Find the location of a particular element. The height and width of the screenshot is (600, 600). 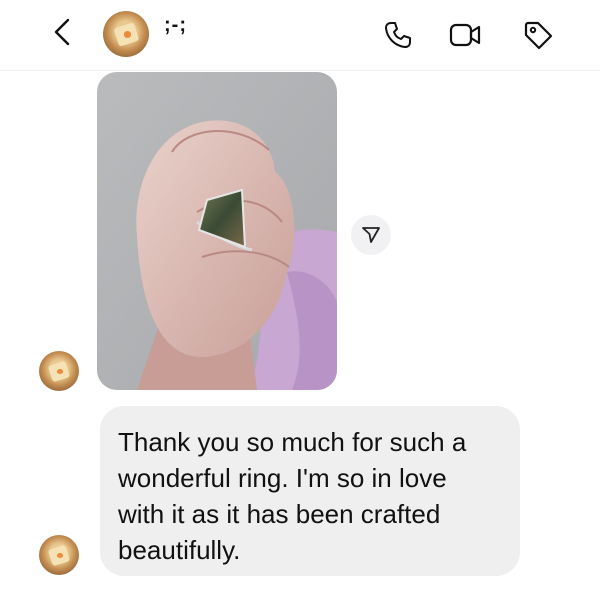

phone-icon is located at coordinates (398, 35).